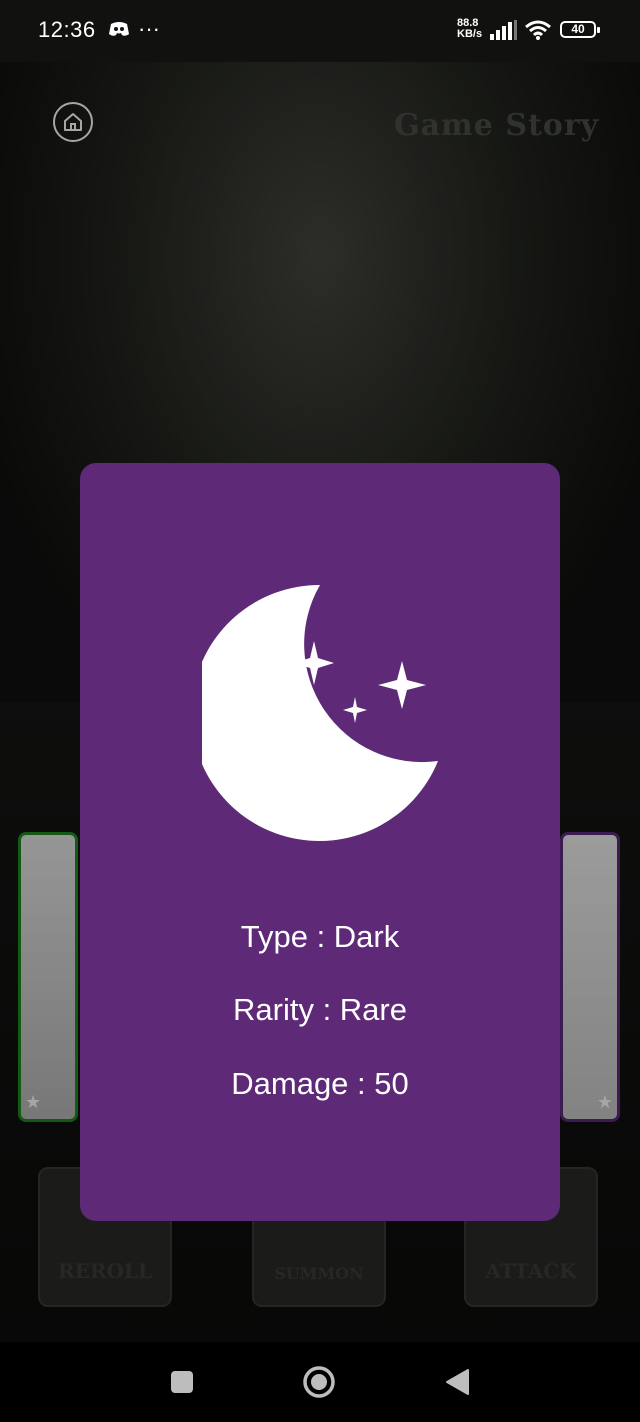  Describe the element at coordinates (504, 32) in the screenshot. I see `signal-icon` at that location.